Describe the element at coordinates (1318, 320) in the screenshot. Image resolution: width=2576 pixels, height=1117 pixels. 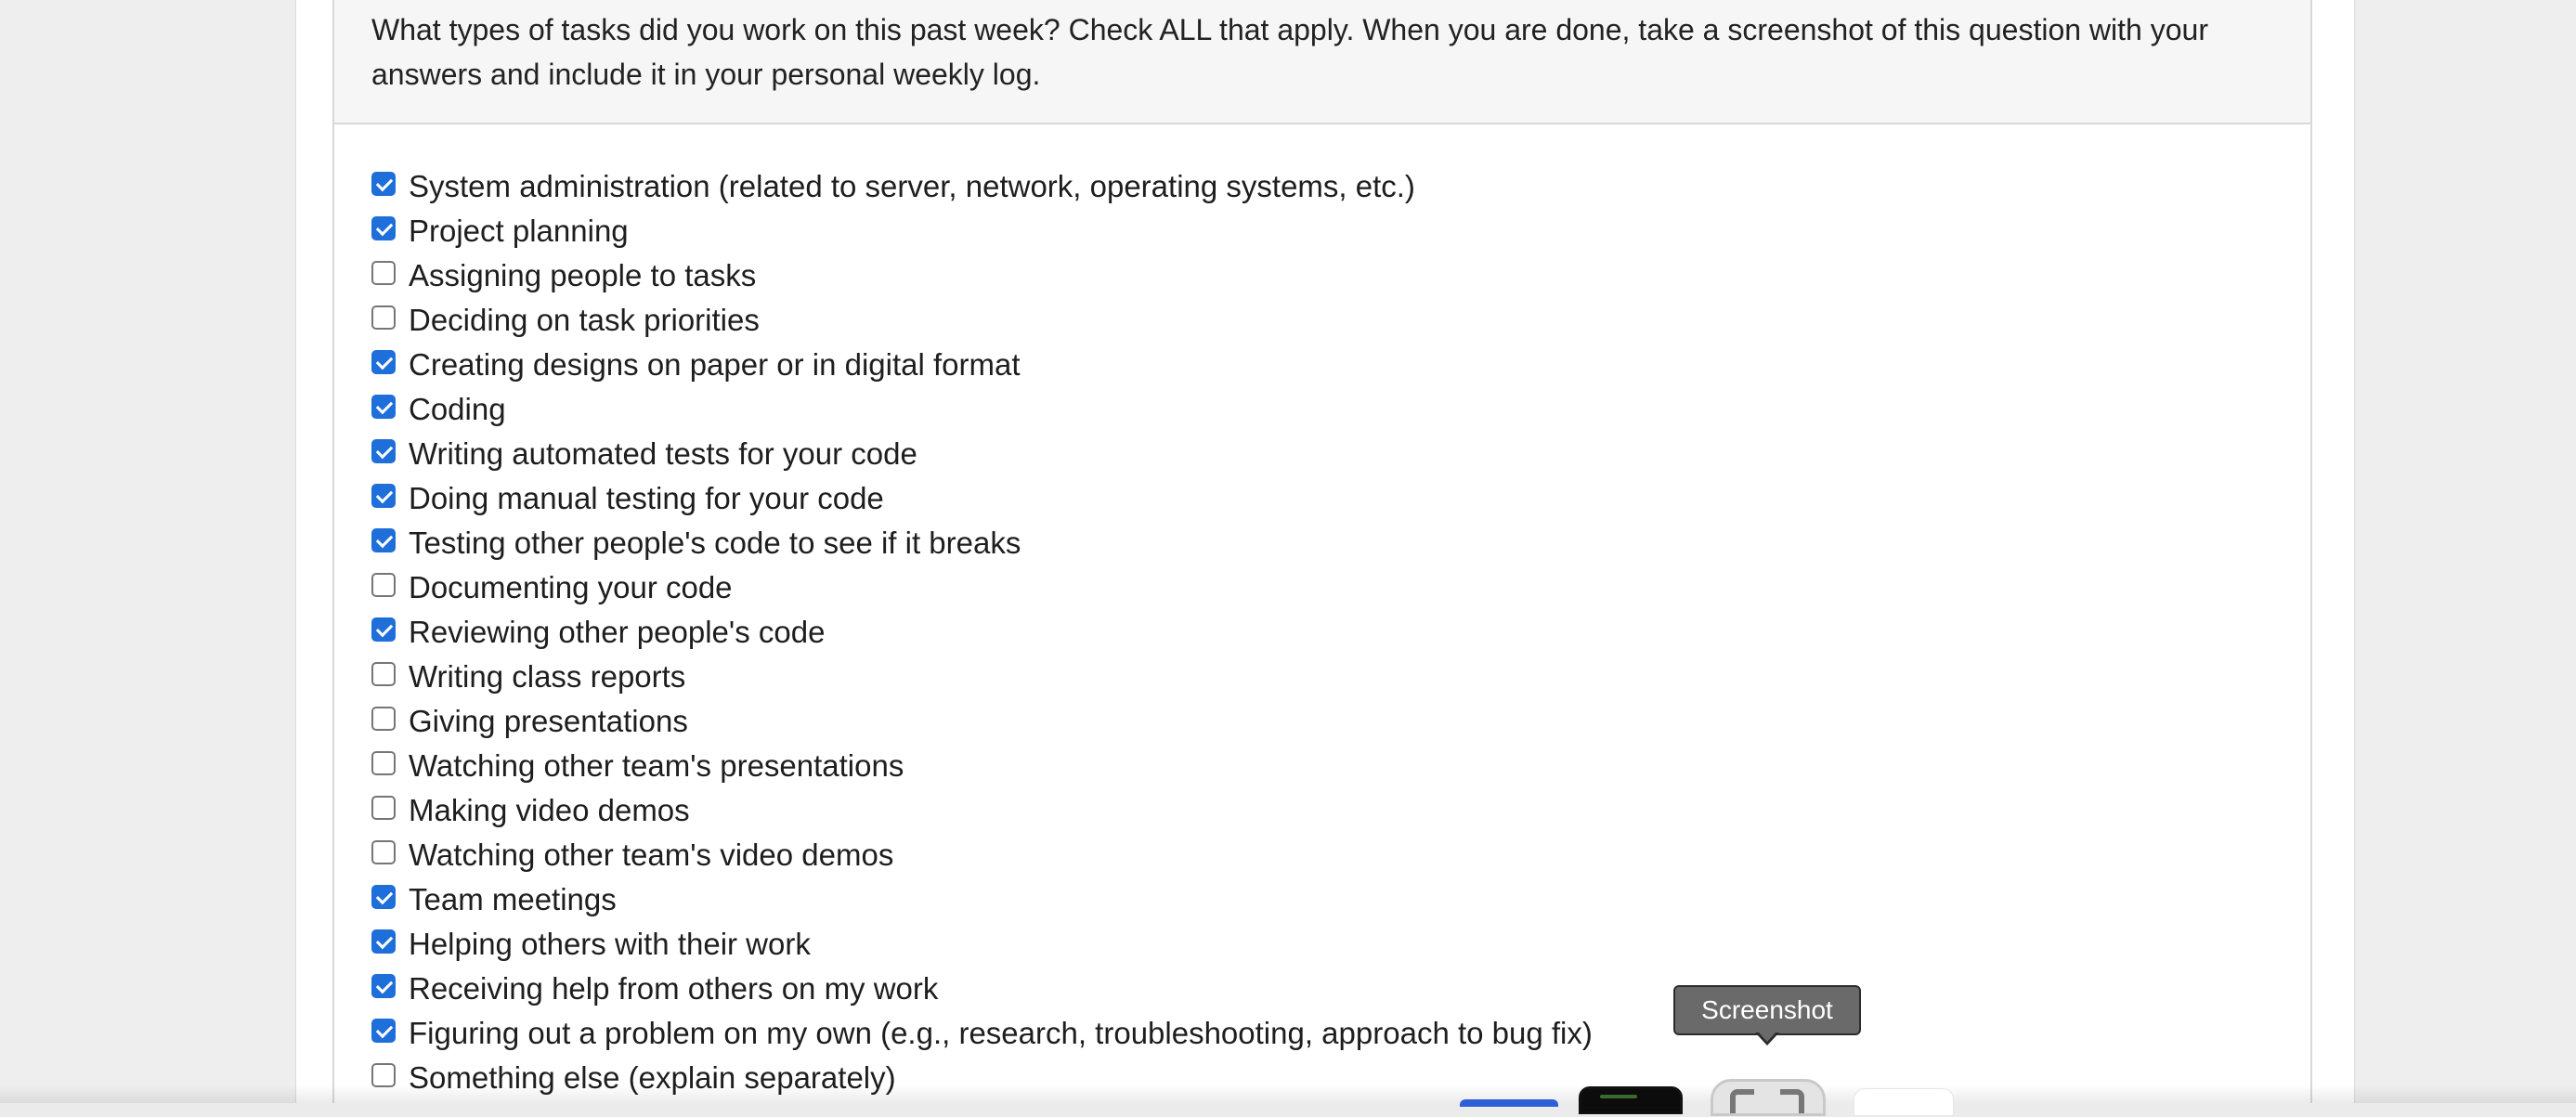
I see `option-item-4: Deciding on task priorities` at that location.